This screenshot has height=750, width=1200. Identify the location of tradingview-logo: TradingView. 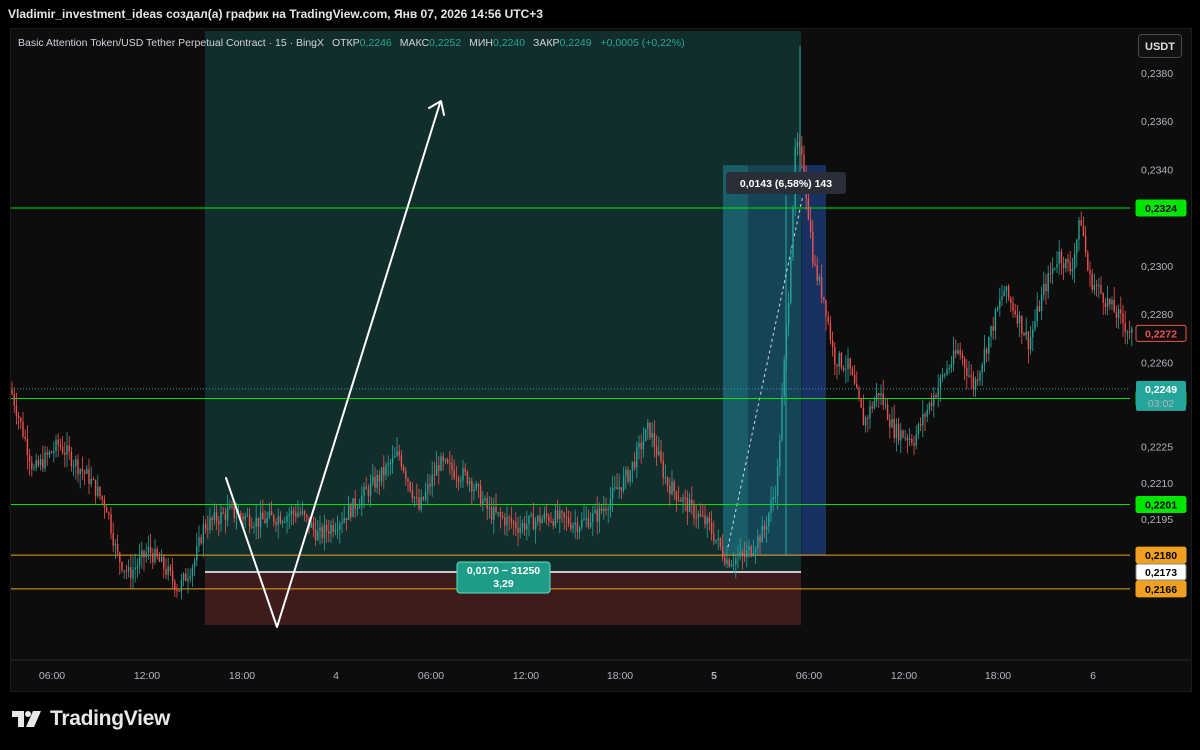
(91, 719).